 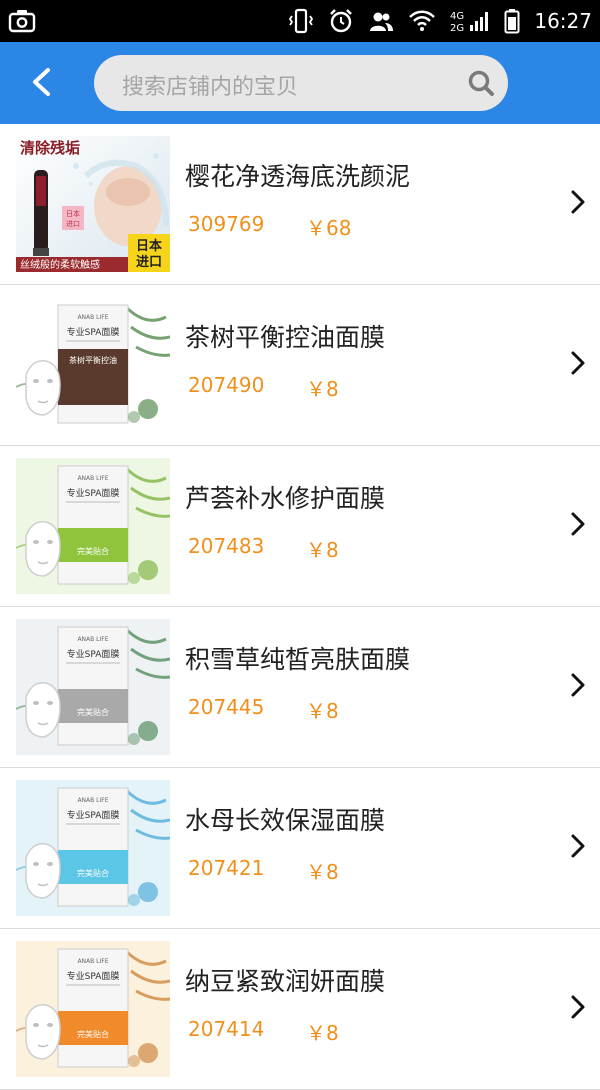 What do you see at coordinates (73, 213) in the screenshot?
I see `image-label-text: 日本` at bounding box center [73, 213].